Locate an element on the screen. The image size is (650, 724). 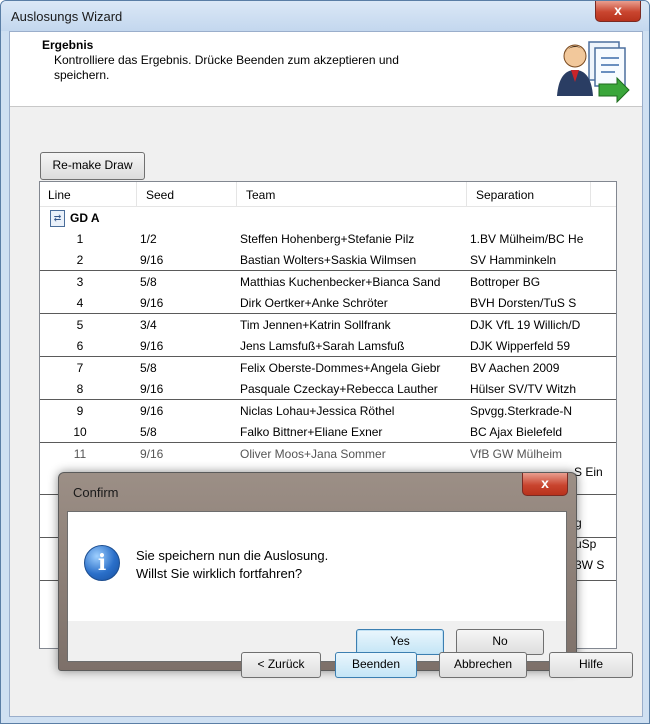
cell-separation: BVH Dorsten/TuS S is located at coordinates (523, 303).